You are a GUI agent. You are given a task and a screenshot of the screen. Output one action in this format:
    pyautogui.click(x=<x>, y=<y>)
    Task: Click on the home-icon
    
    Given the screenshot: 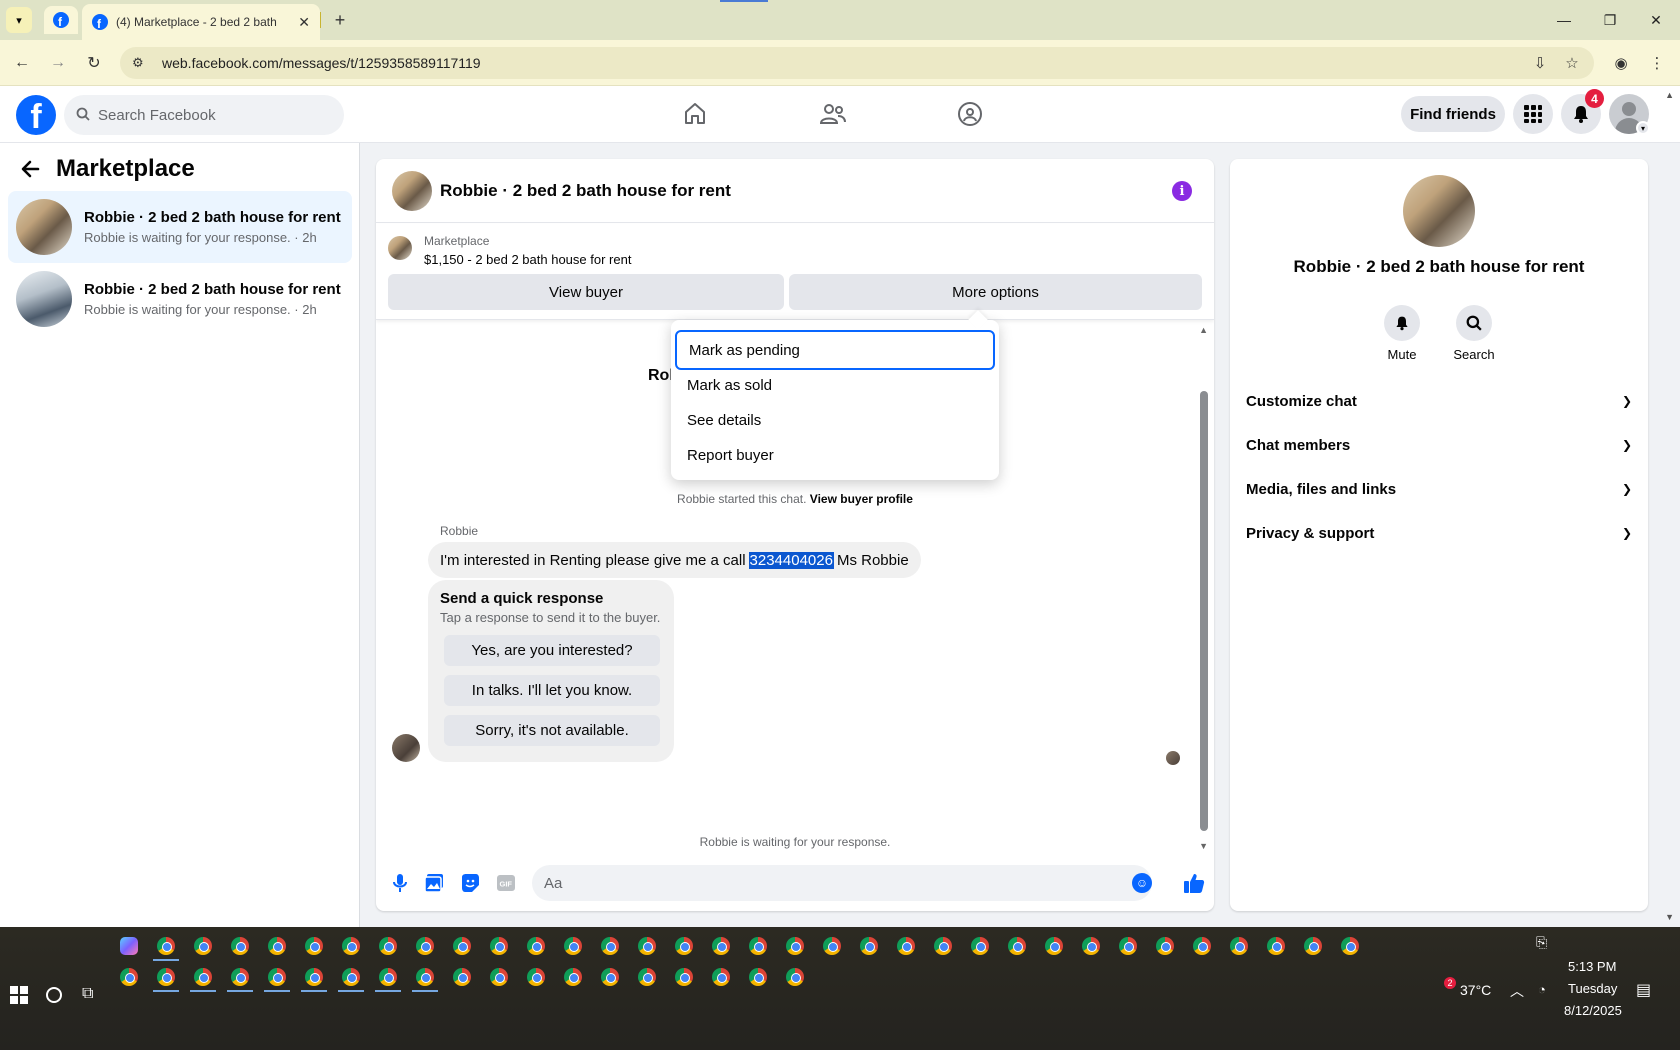 What is the action you would take?
    pyautogui.click(x=695, y=114)
    